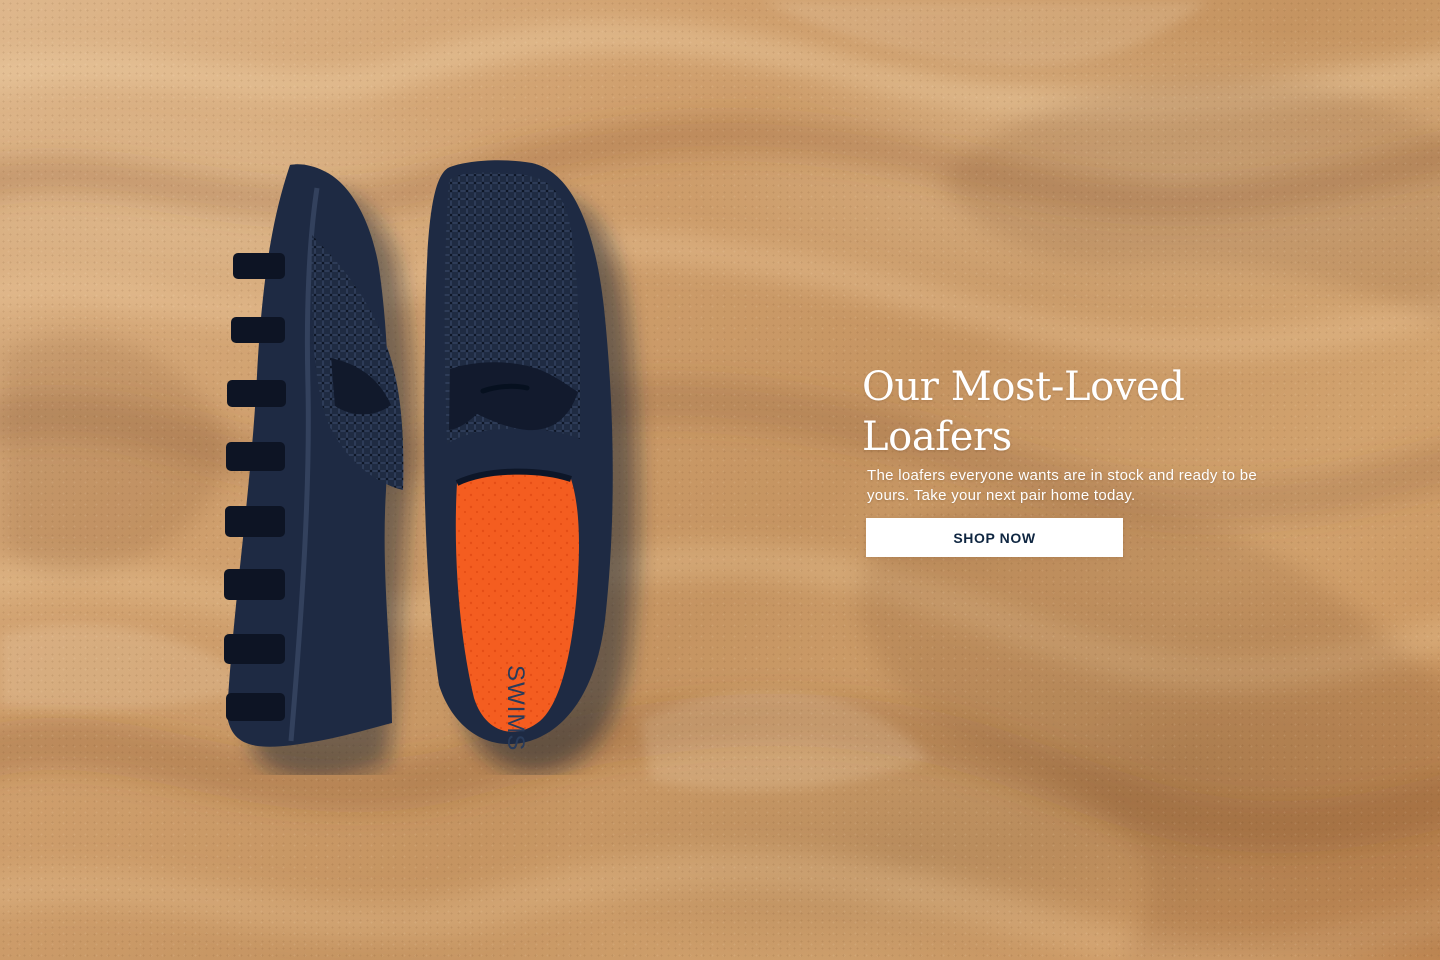 This screenshot has height=960, width=1440. I want to click on loafer-right-top-view: SWIMS, so click(531, 467).